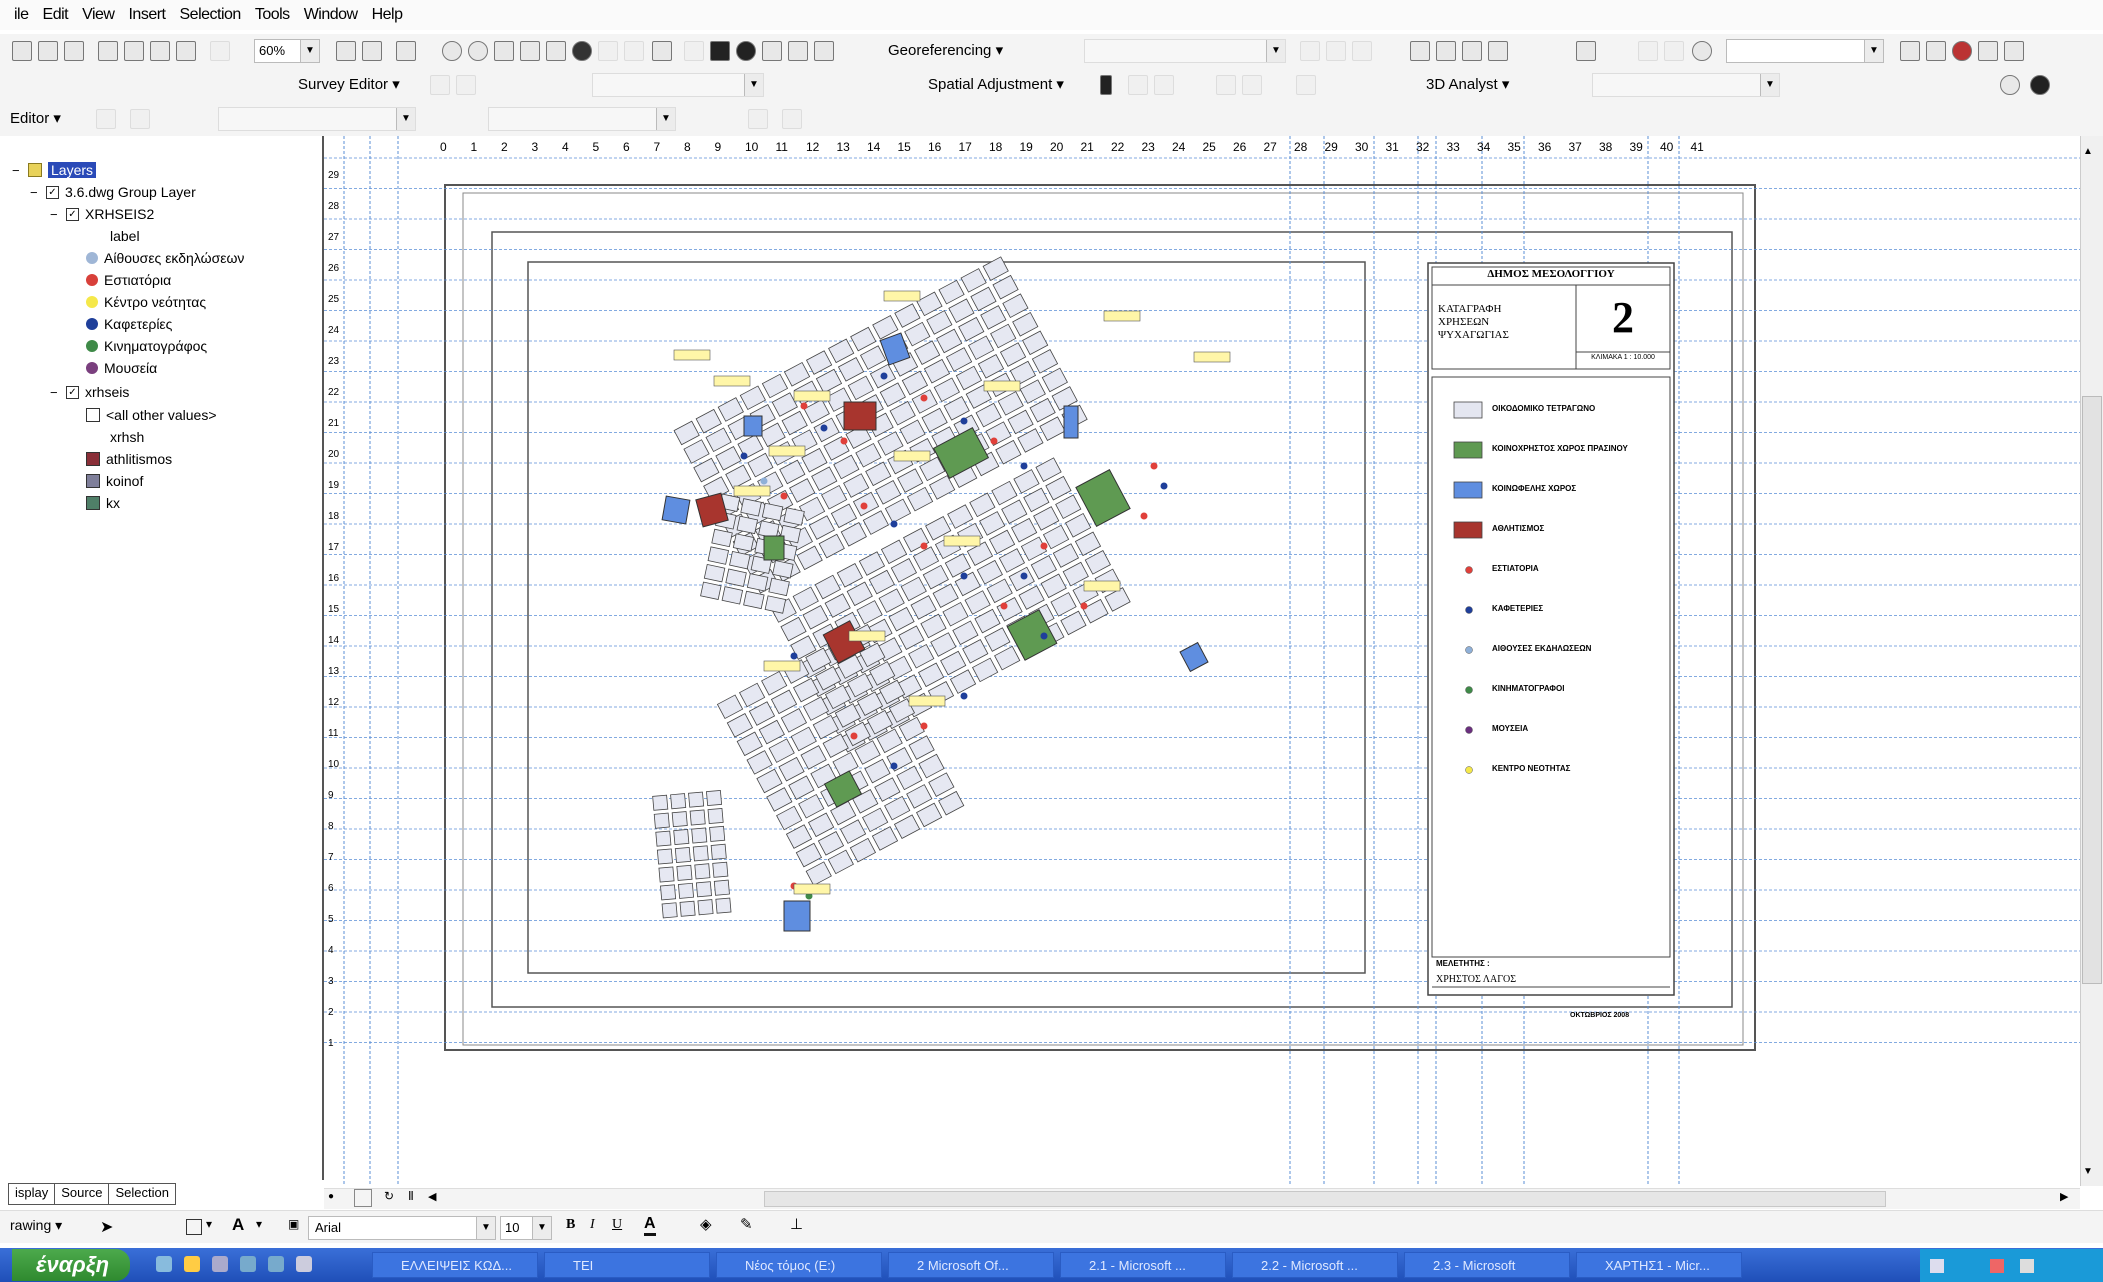  What do you see at coordinates (440, 85) in the screenshot?
I see `survey-tool-icon` at bounding box center [440, 85].